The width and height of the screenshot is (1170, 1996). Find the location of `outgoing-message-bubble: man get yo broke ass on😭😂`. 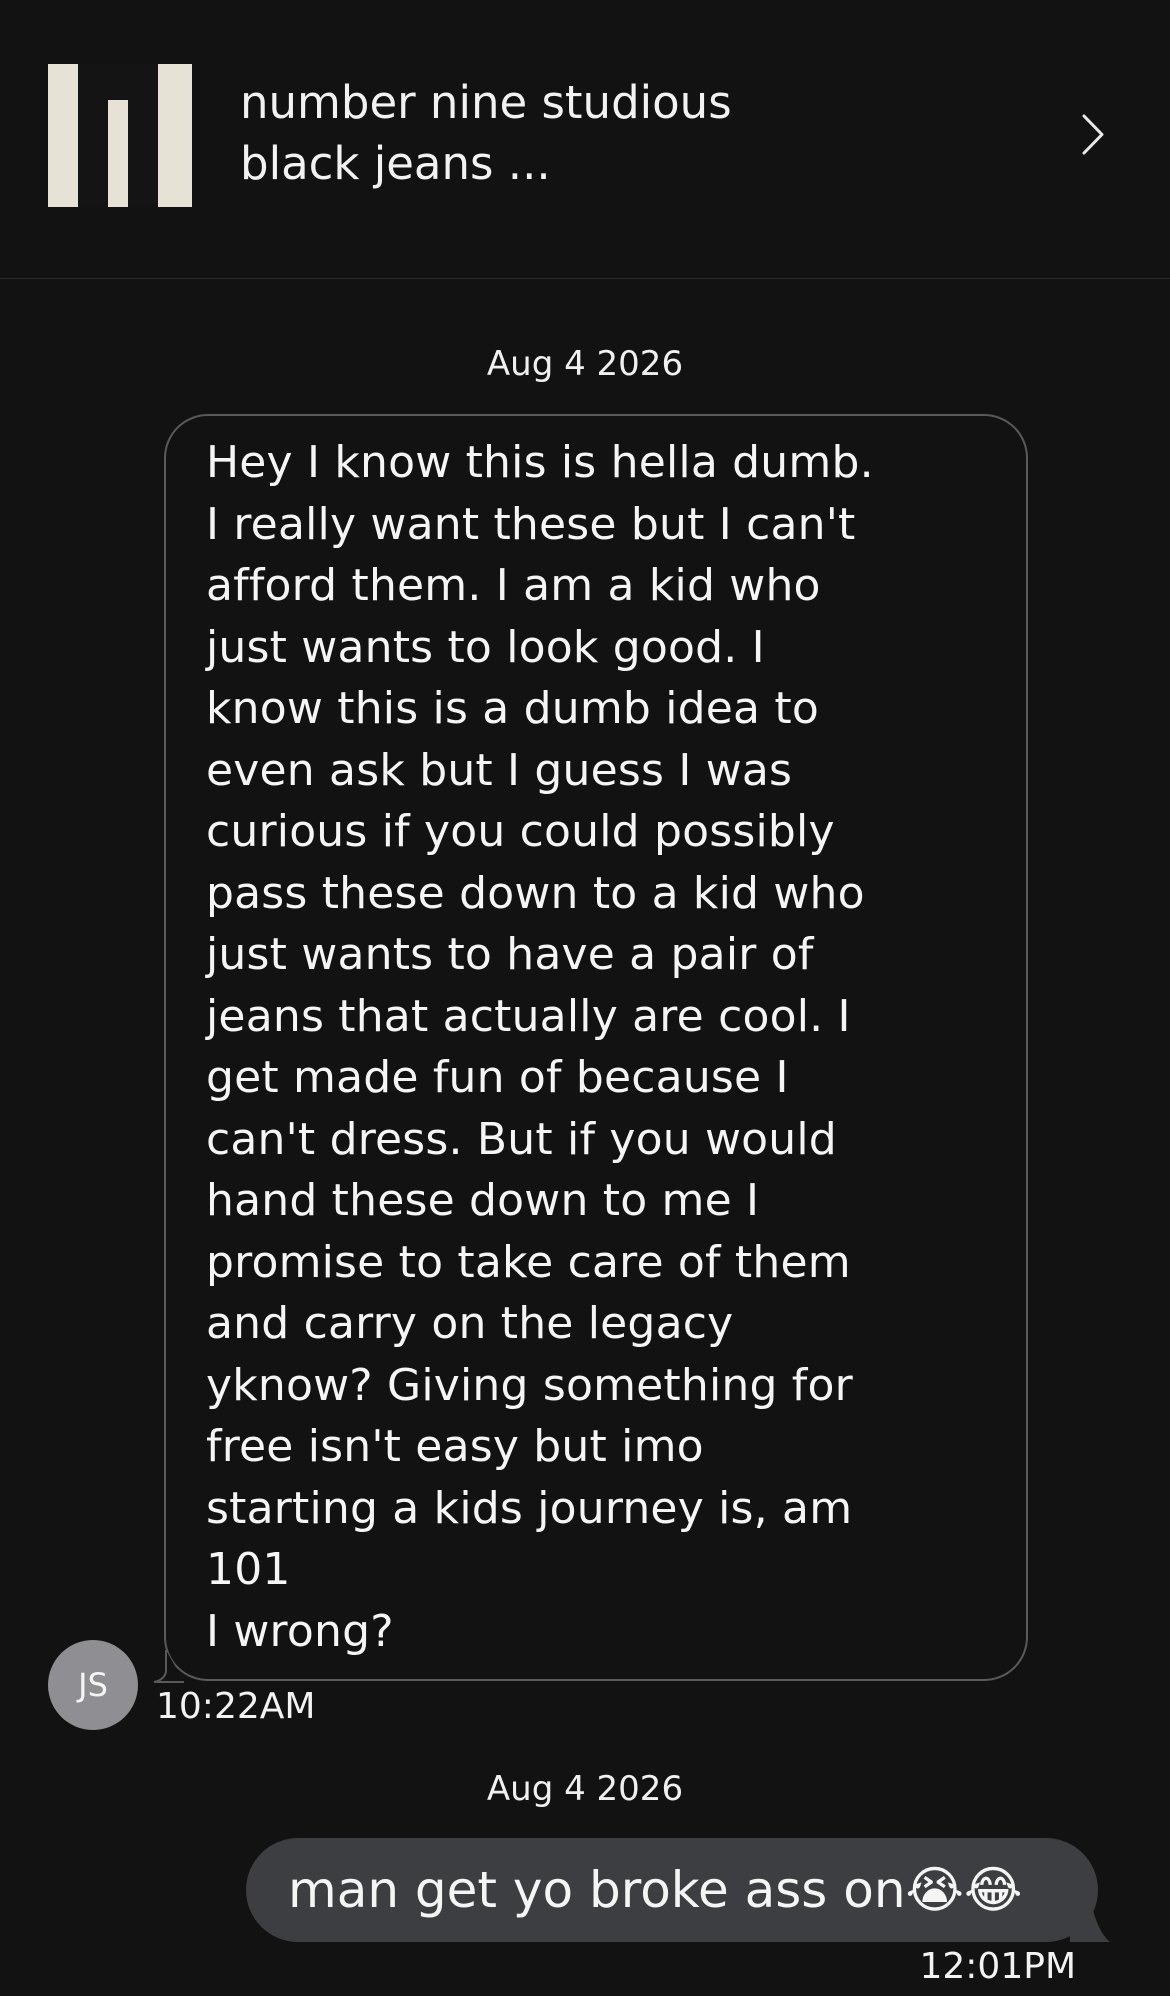

outgoing-message-bubble: man get yo broke ass on😭😂 is located at coordinates (672, 1890).